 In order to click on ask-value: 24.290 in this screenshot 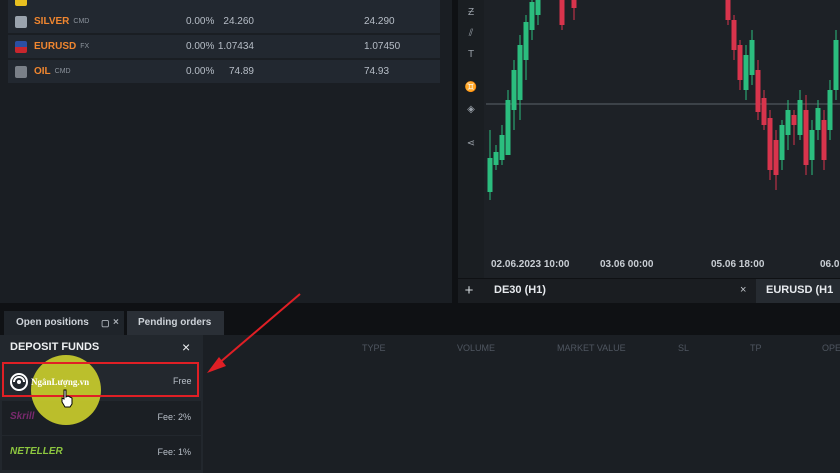, I will do `click(379, 21)`.